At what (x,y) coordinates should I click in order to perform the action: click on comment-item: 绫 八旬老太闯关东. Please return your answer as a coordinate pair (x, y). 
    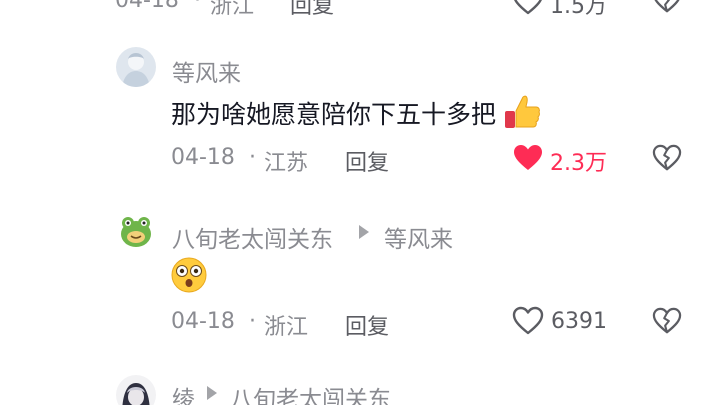
    Looking at the image, I should click on (360, 387).